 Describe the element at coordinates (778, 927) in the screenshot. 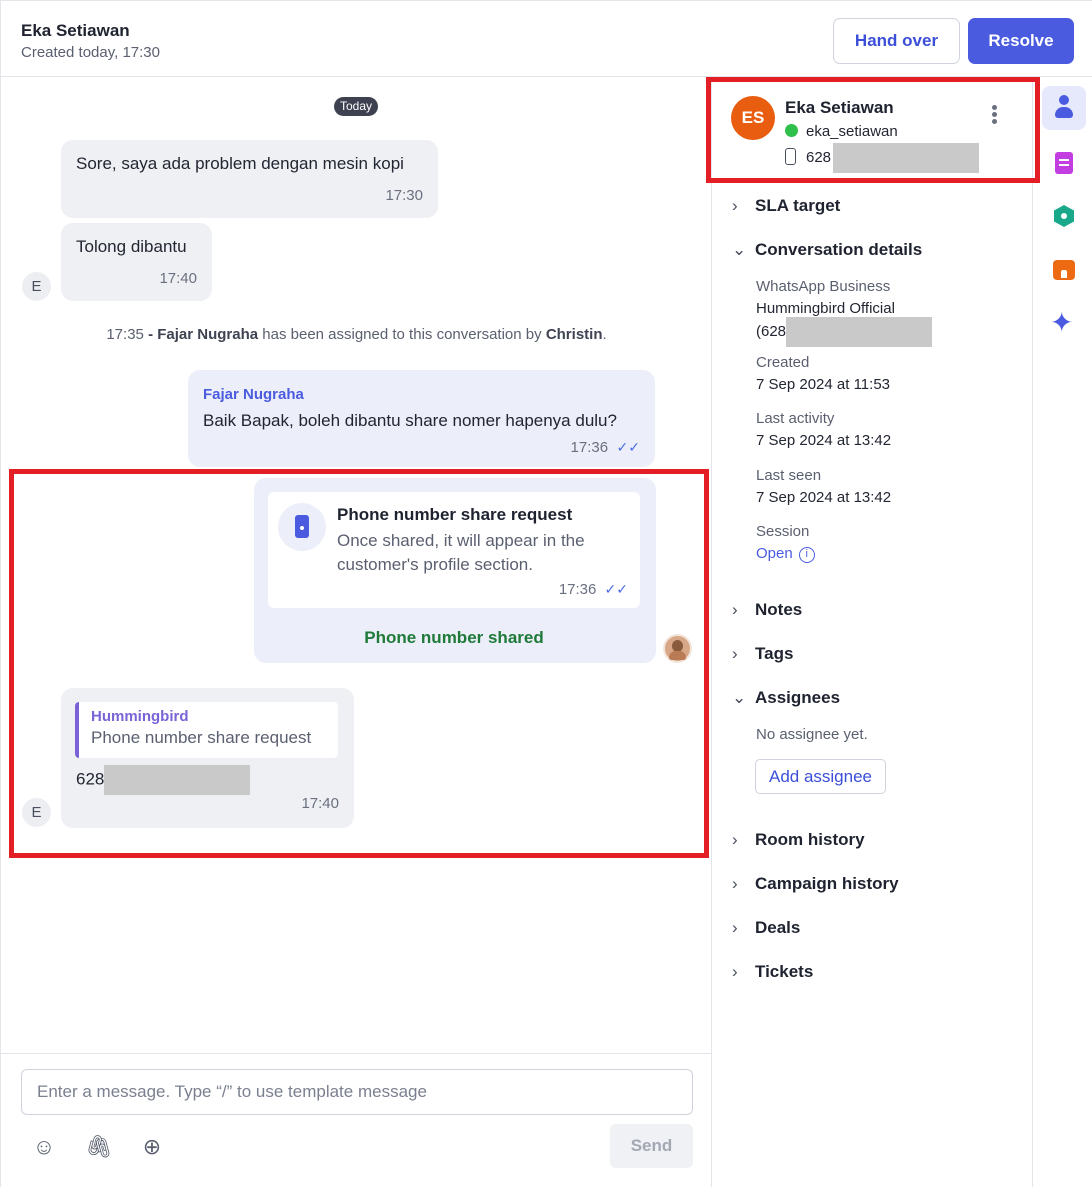

I see `section-label: Deals` at that location.